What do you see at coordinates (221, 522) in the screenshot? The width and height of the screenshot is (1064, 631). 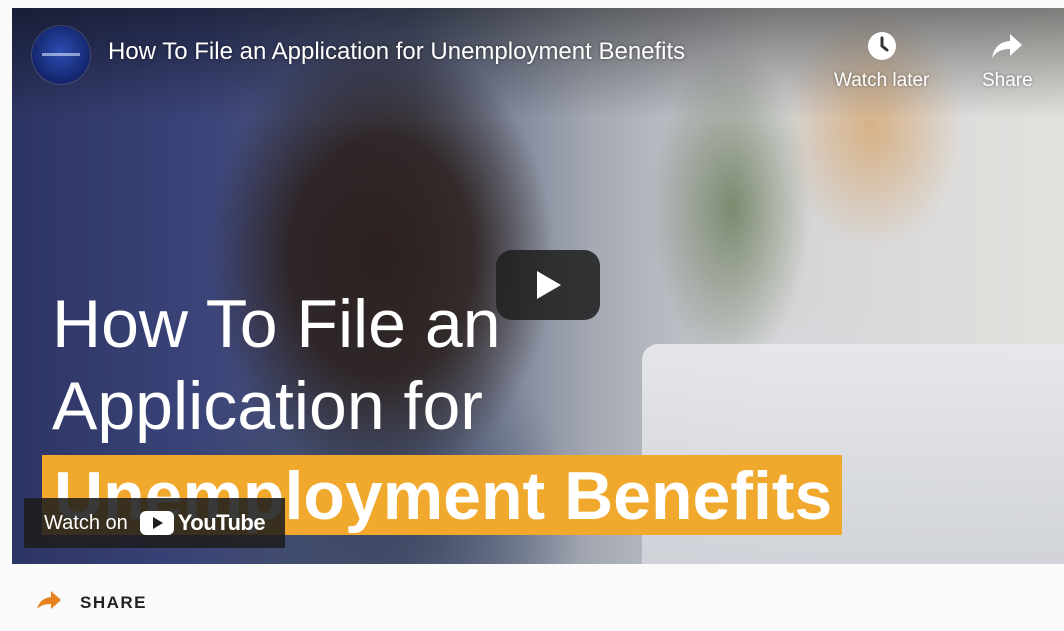 I see `youtube-wordmark: YouTube` at bounding box center [221, 522].